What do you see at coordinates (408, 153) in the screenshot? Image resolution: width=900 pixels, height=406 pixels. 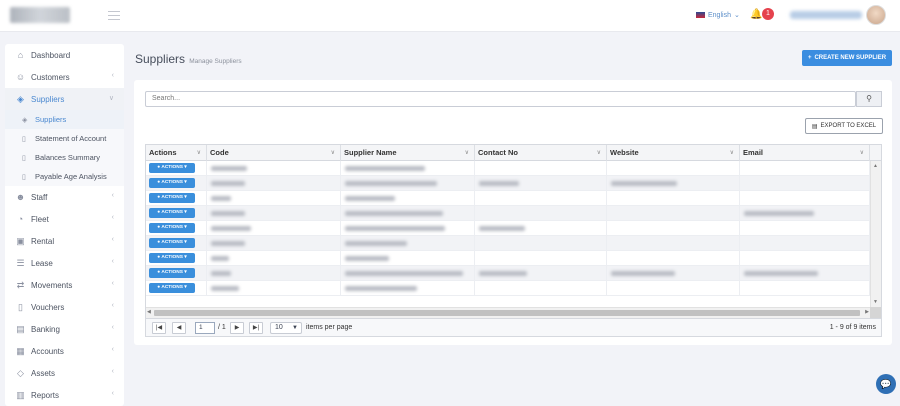 I see `column-header-supplier-name: Supplier Name ∨` at bounding box center [408, 153].